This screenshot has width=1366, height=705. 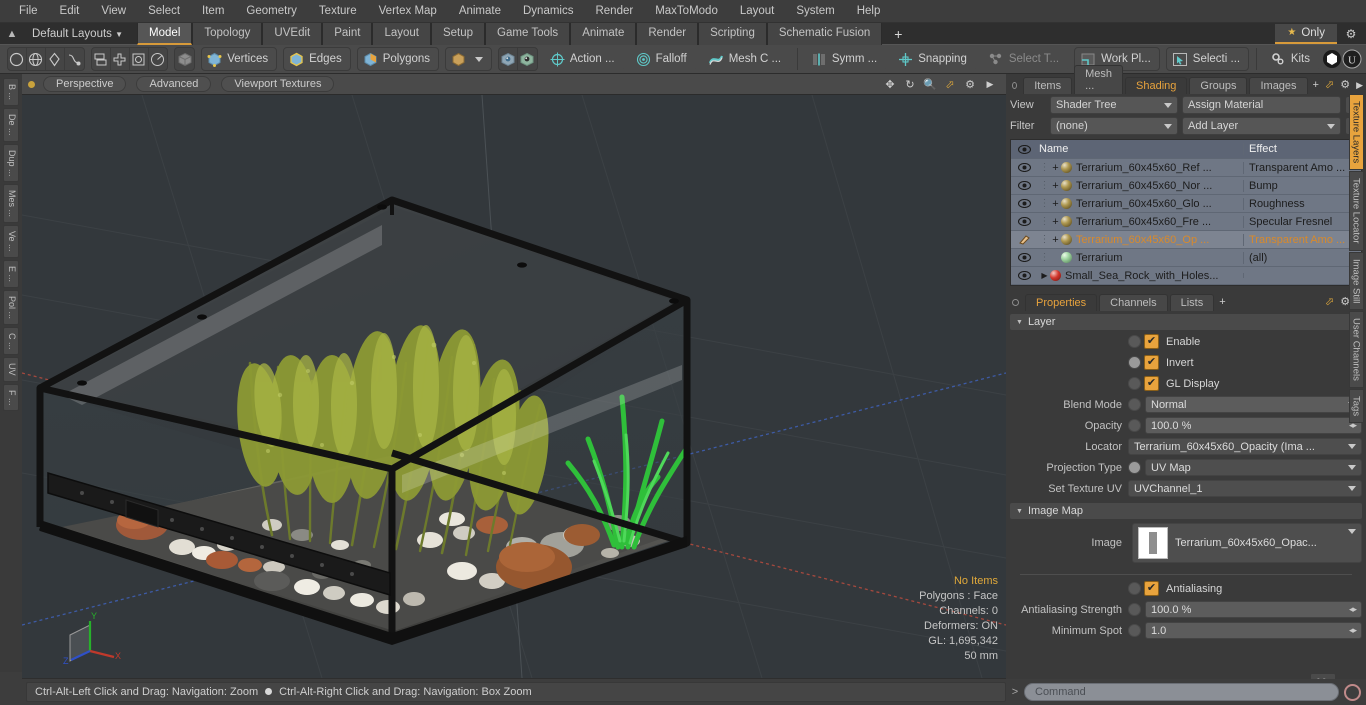 What do you see at coordinates (1356, 349) in the screenshot?
I see `right-rail-tab-user-channels: User Channels` at bounding box center [1356, 349].